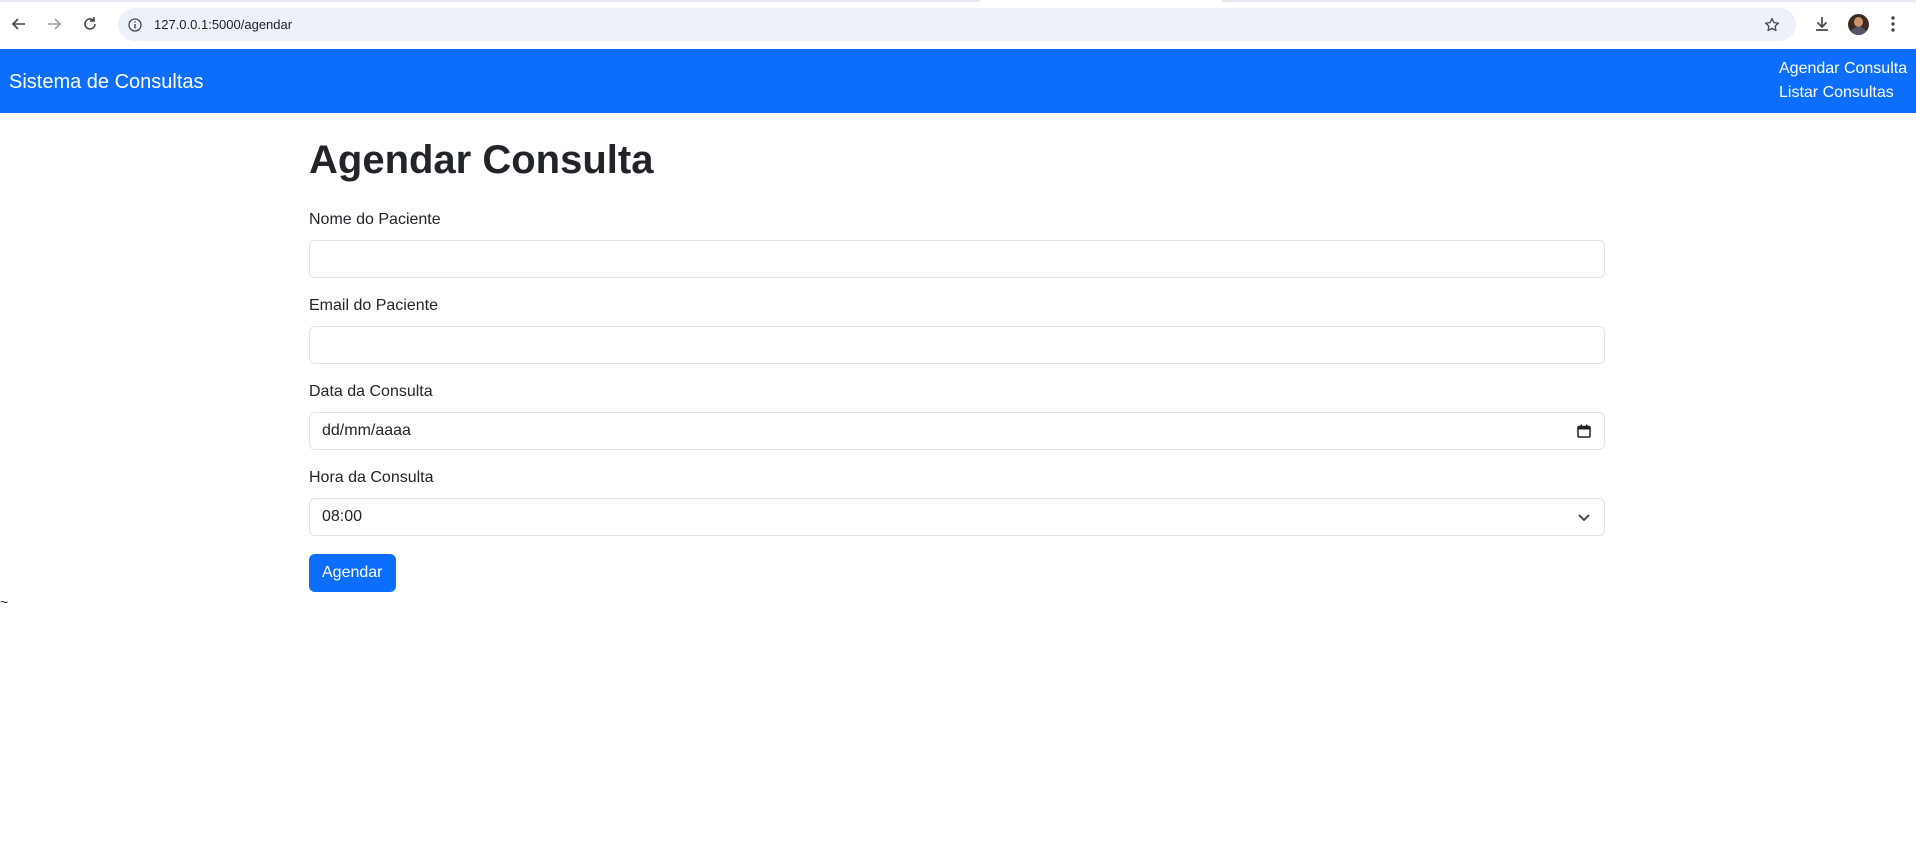 The image size is (1916, 862). What do you see at coordinates (371, 477) in the screenshot?
I see `hora-label: Hora da Consulta` at bounding box center [371, 477].